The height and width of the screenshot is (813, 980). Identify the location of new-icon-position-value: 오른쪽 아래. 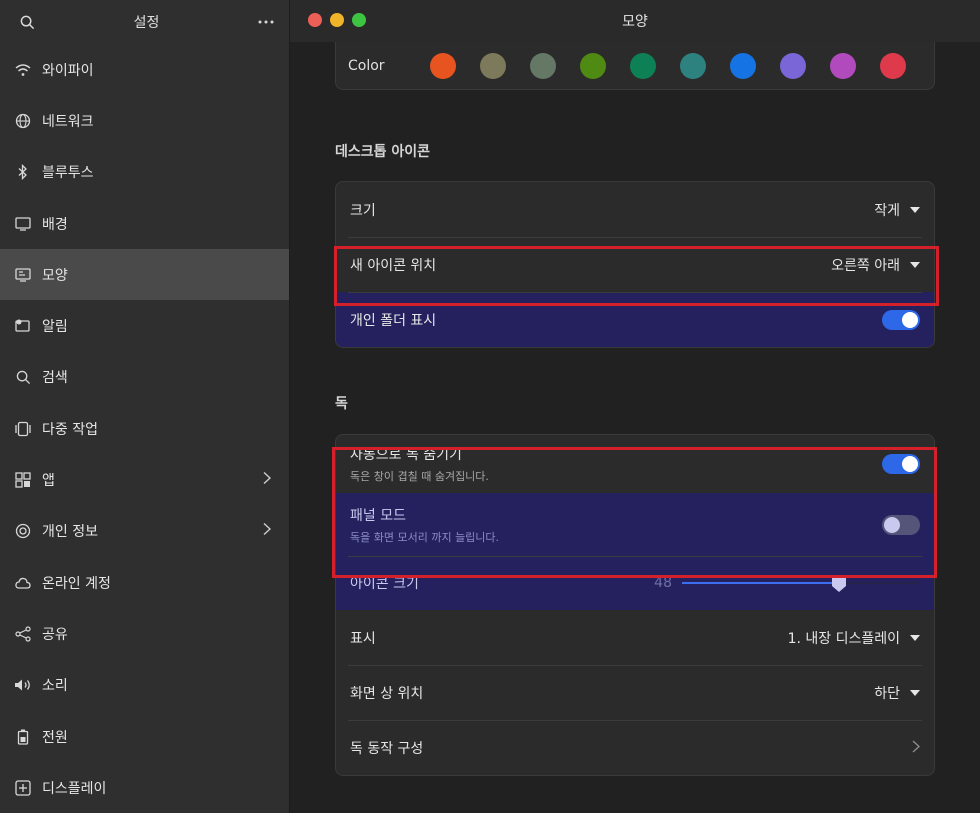
(865, 265).